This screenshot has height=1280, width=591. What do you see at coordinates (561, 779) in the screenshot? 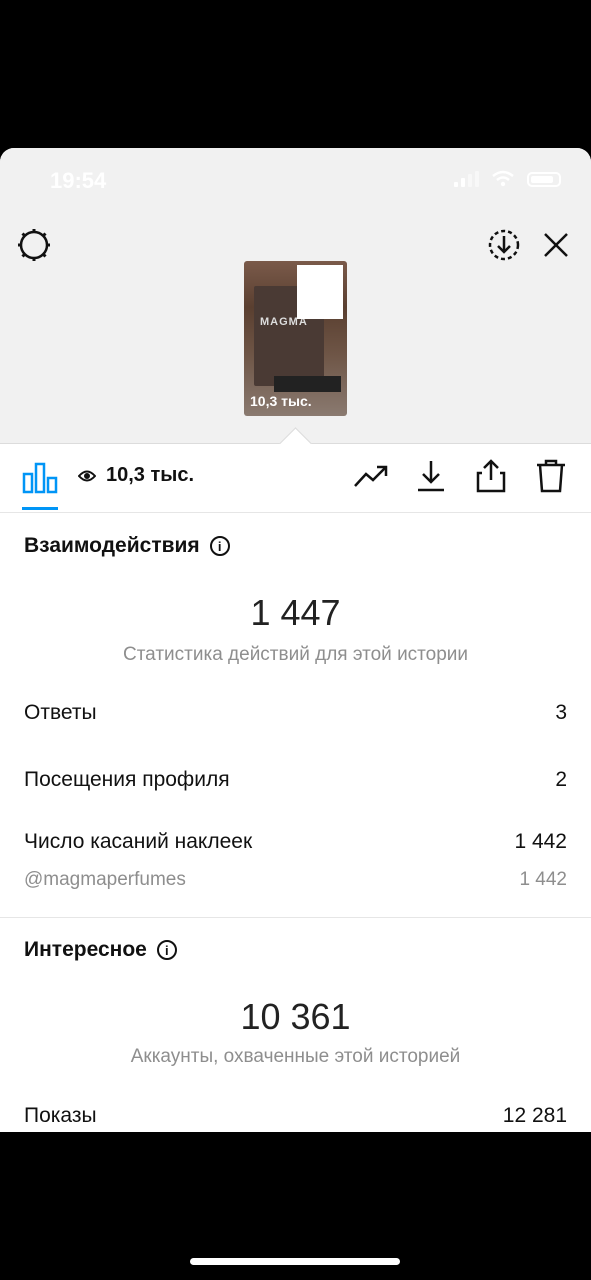
I see `stat-value: 2` at bounding box center [561, 779].